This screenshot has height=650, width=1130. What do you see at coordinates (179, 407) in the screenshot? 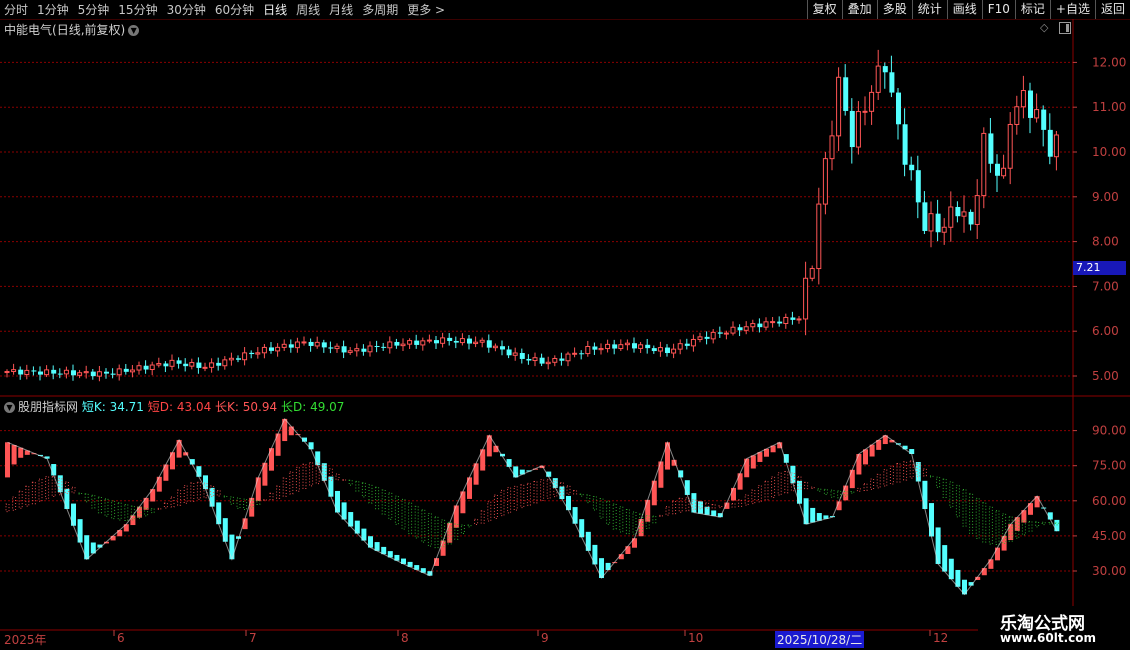
I see `short-d-value: 短D: 43.04` at bounding box center [179, 407].